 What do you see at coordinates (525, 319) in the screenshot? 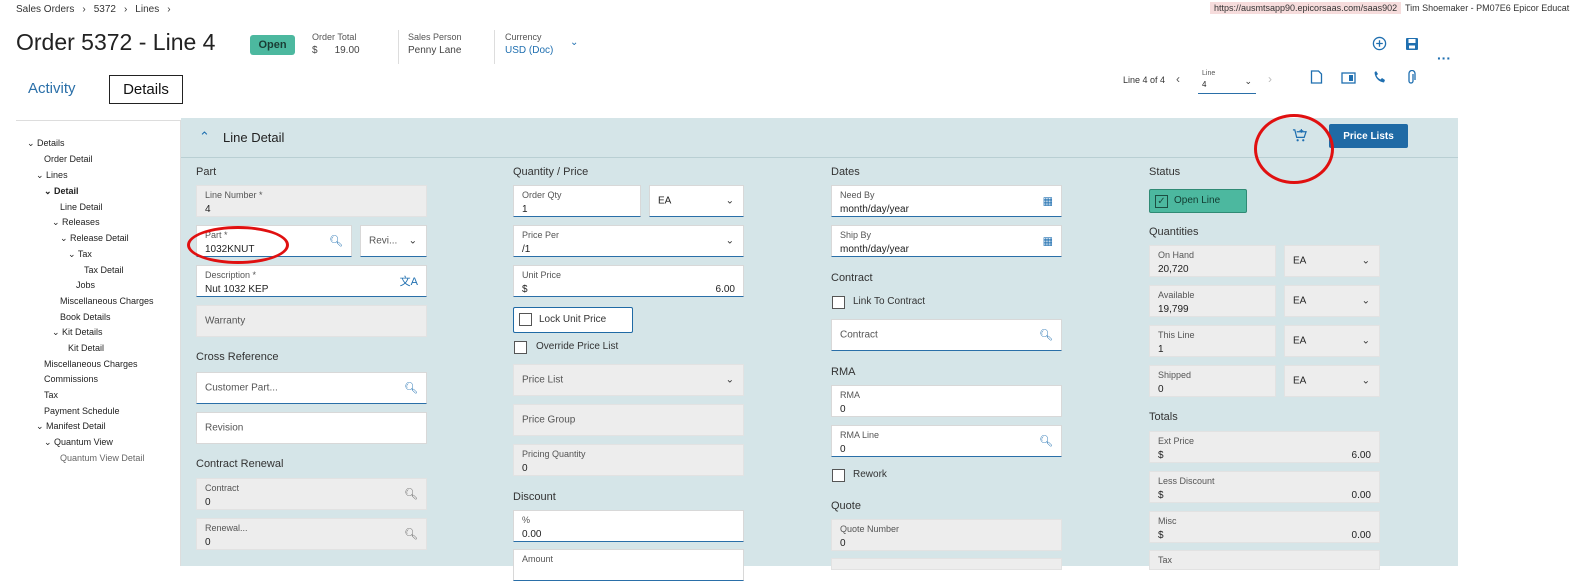
I see `lock-unit-price-checkbox` at bounding box center [525, 319].